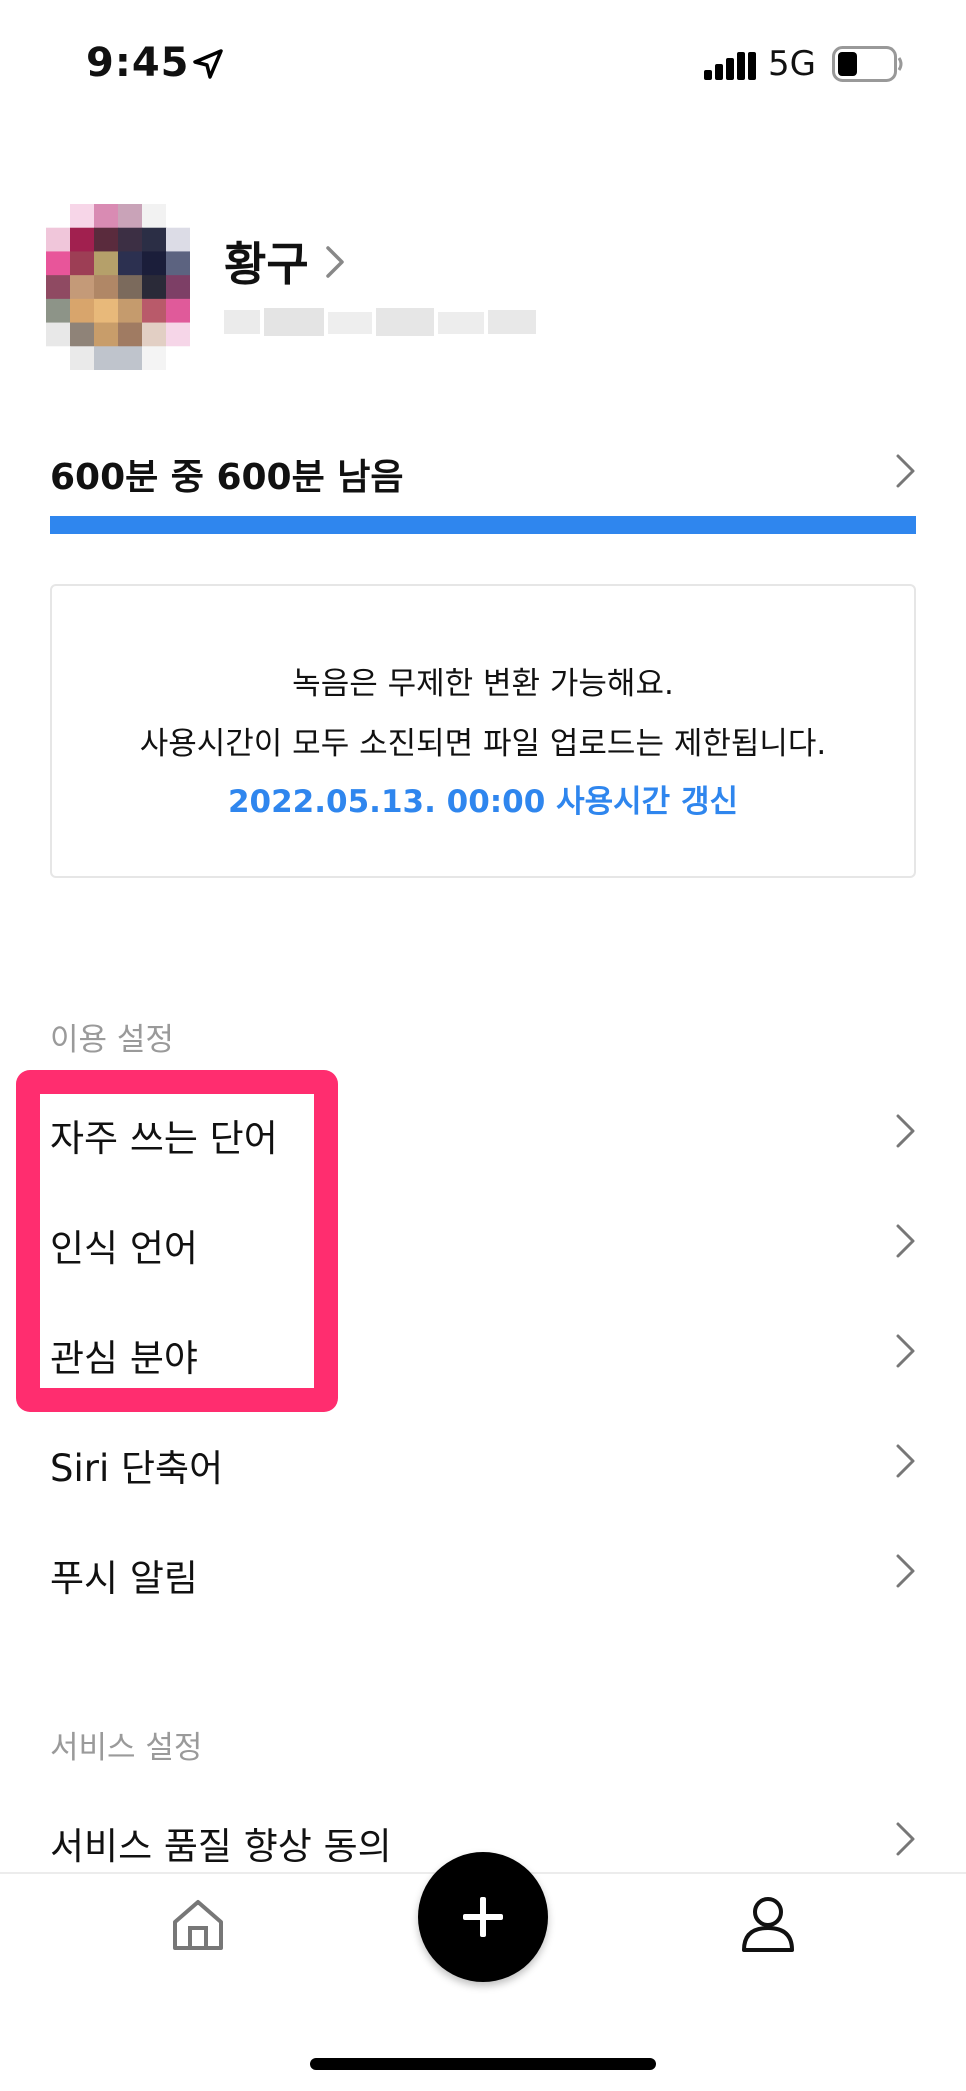 The height and width of the screenshot is (2091, 966). Describe the element at coordinates (221, 1846) in the screenshot. I see `menu-item-label: 서비스 품질 향상 동의` at that location.